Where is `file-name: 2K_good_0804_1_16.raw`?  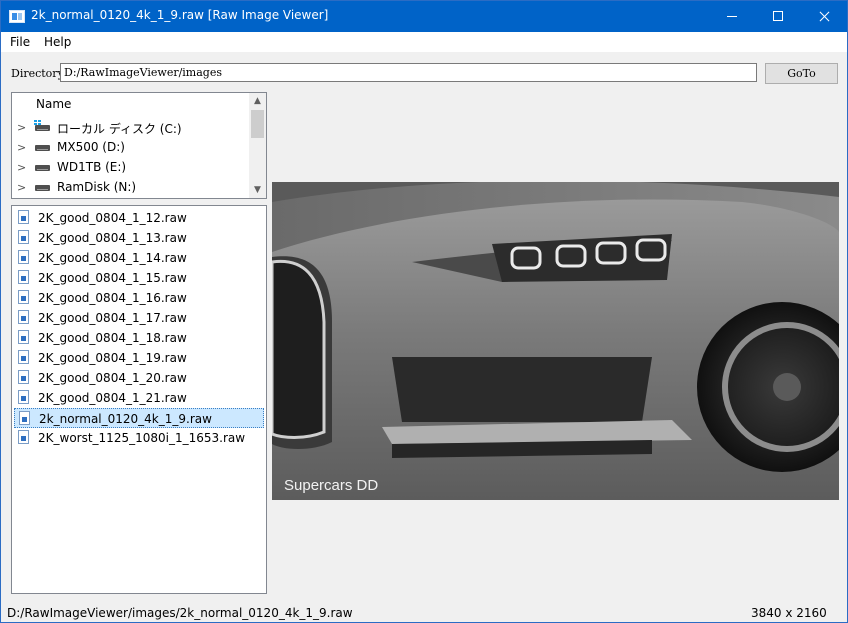
file-name: 2K_good_0804_1_16.raw is located at coordinates (112, 298).